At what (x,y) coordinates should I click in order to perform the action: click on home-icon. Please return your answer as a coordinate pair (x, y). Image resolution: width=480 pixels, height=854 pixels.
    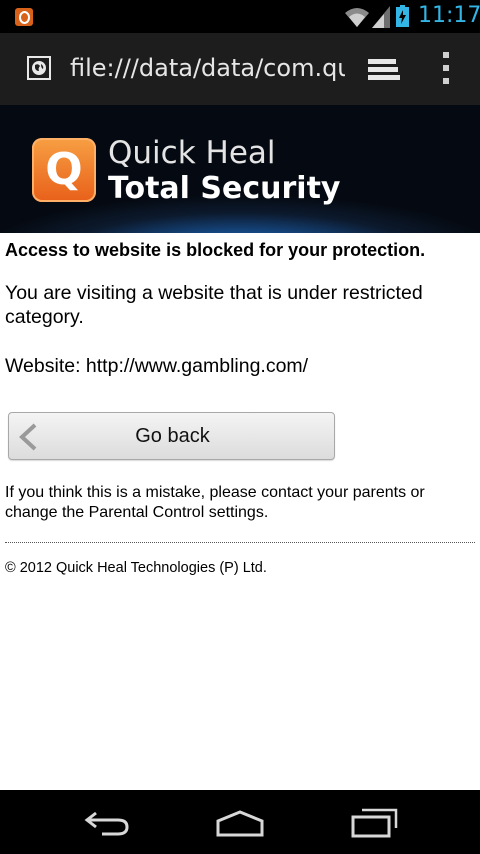
    Looking at the image, I should click on (240, 823).